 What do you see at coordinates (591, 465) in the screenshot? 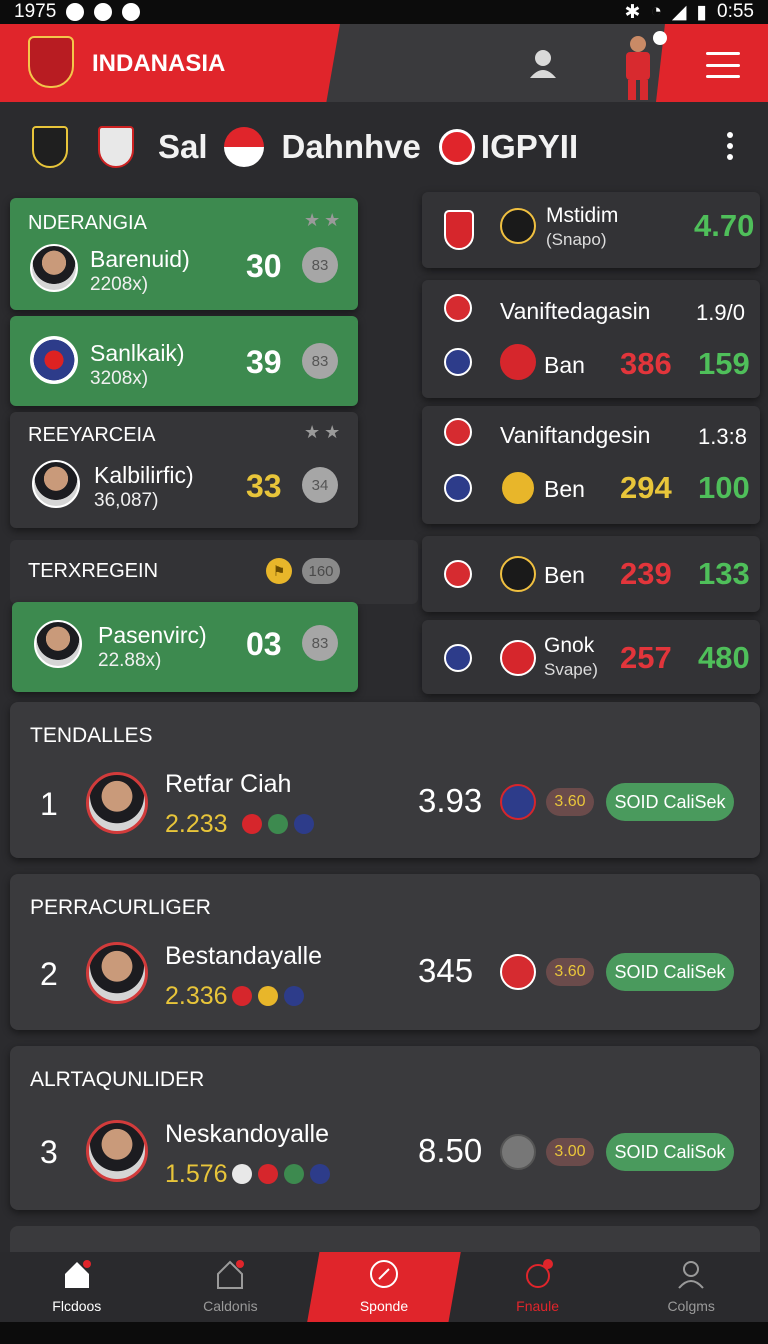
I see `match-card: Vaniftandgesin 1.3:8 Ben 294 100` at bounding box center [591, 465].